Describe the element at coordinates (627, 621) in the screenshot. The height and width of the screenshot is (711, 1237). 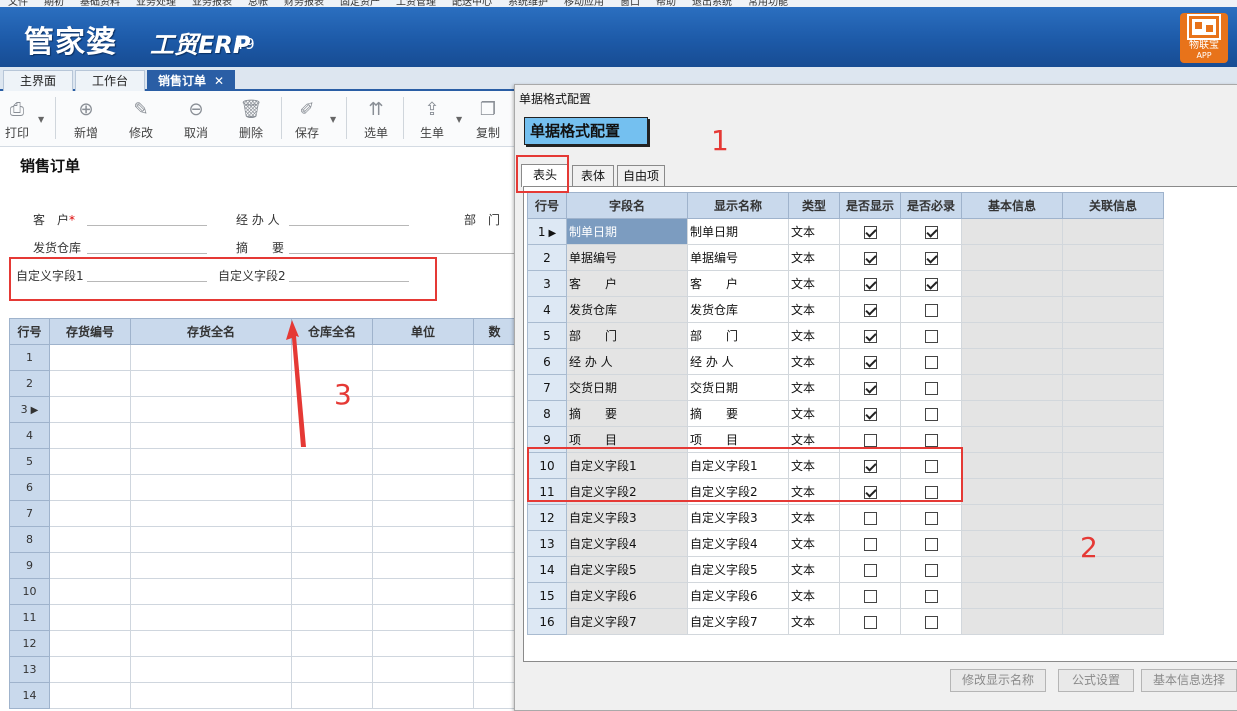
I see `field-name-cell: 自定义字段7` at that location.